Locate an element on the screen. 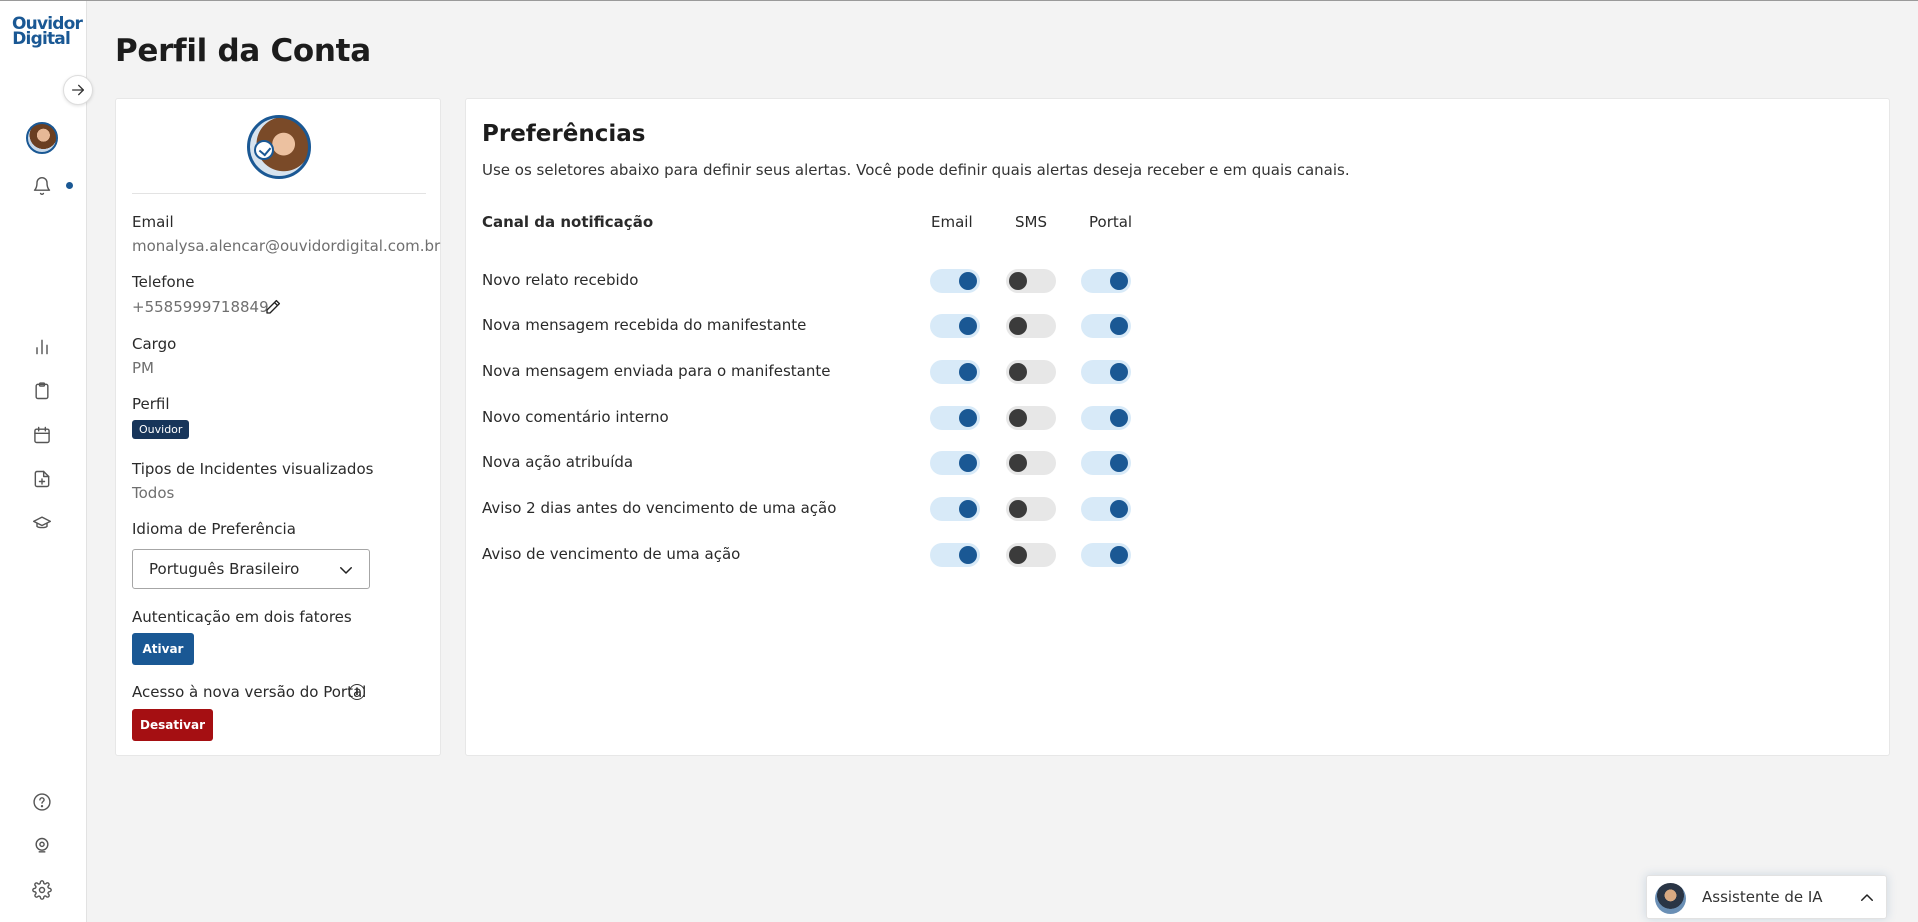  sidebar-item-training is located at coordinates (42, 523).